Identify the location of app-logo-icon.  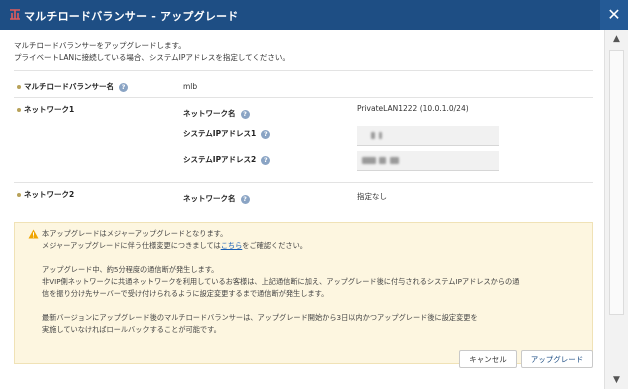
(15, 14).